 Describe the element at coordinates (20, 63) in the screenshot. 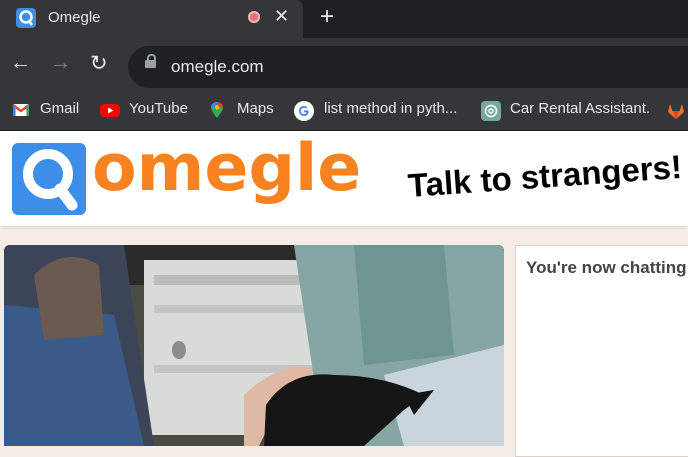

I see `back-button: ←` at that location.